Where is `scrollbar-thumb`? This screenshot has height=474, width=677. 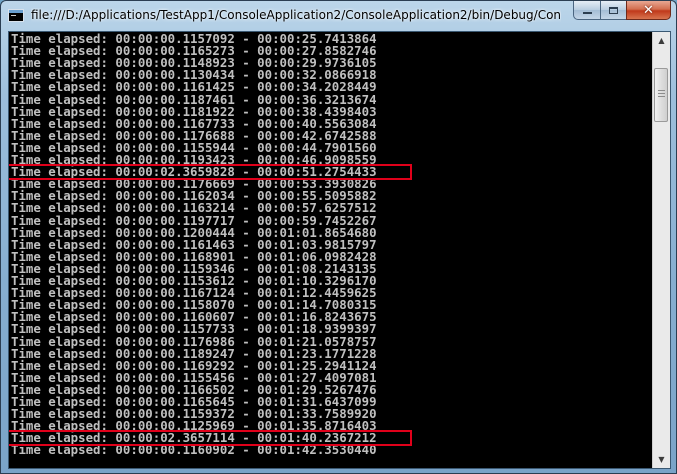 scrollbar-thumb is located at coordinates (661, 95).